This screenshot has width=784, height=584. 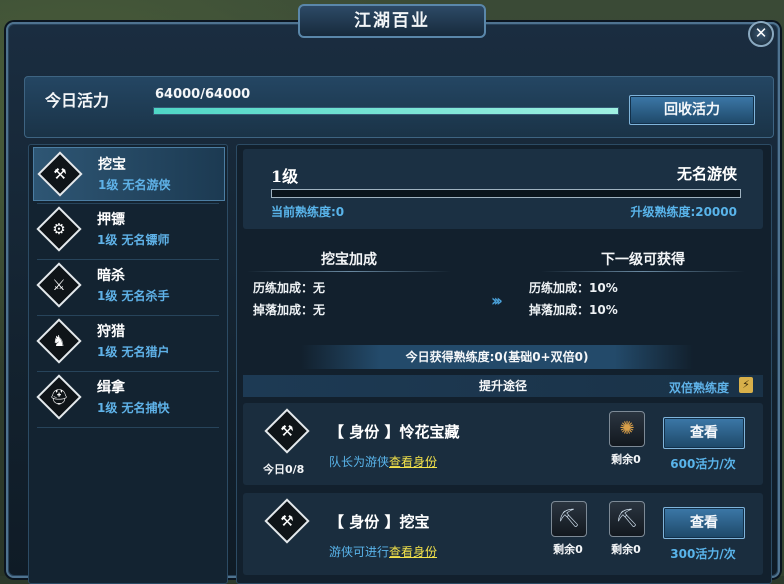 What do you see at coordinates (706, 174) in the screenshot?
I see `rank-title: 无名游侠` at bounding box center [706, 174].